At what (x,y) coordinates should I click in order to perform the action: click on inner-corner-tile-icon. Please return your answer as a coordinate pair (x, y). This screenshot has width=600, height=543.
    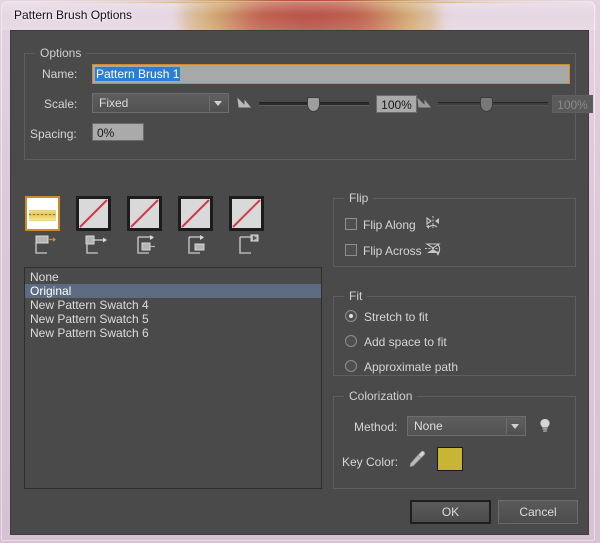
    Looking at the image, I should click on (148, 247).